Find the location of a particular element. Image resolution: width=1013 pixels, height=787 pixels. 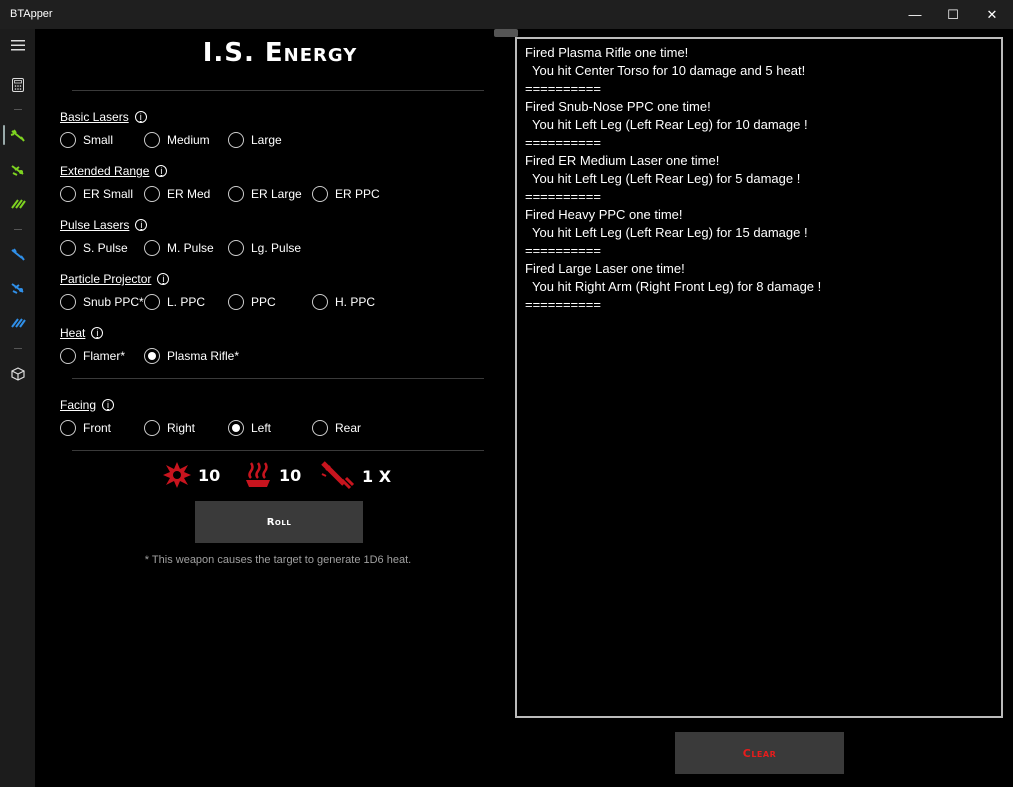

maximize-button: ☐ is located at coordinates (953, 14).